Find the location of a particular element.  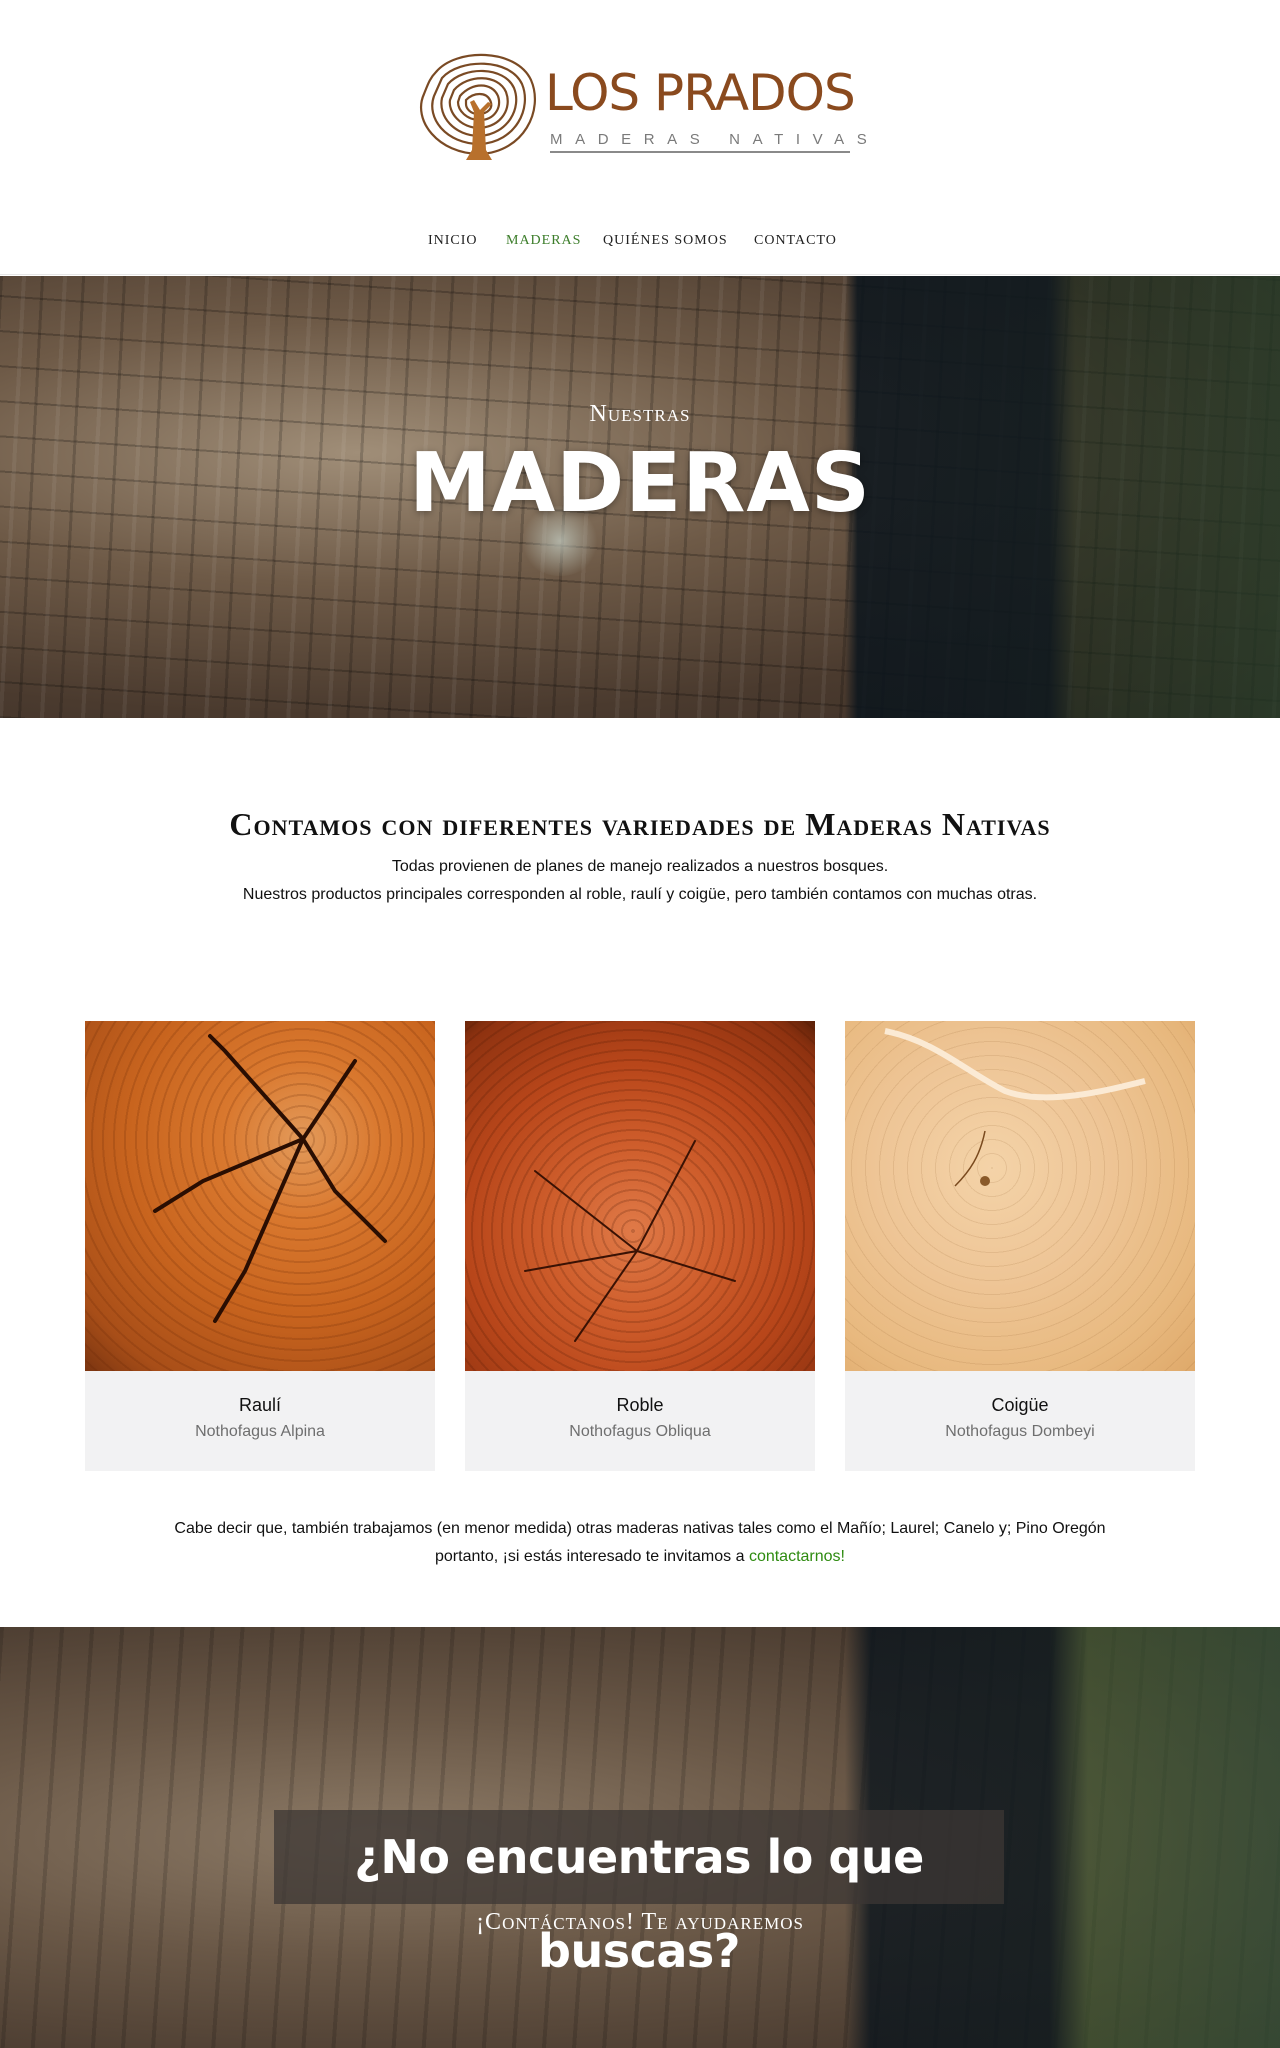

roble-wood-image is located at coordinates (640, 1196).